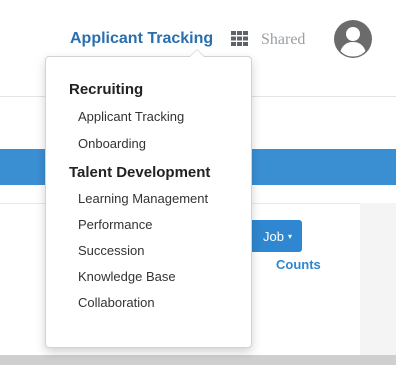  What do you see at coordinates (111, 250) in the screenshot?
I see `menu-item-succession: Succession` at bounding box center [111, 250].